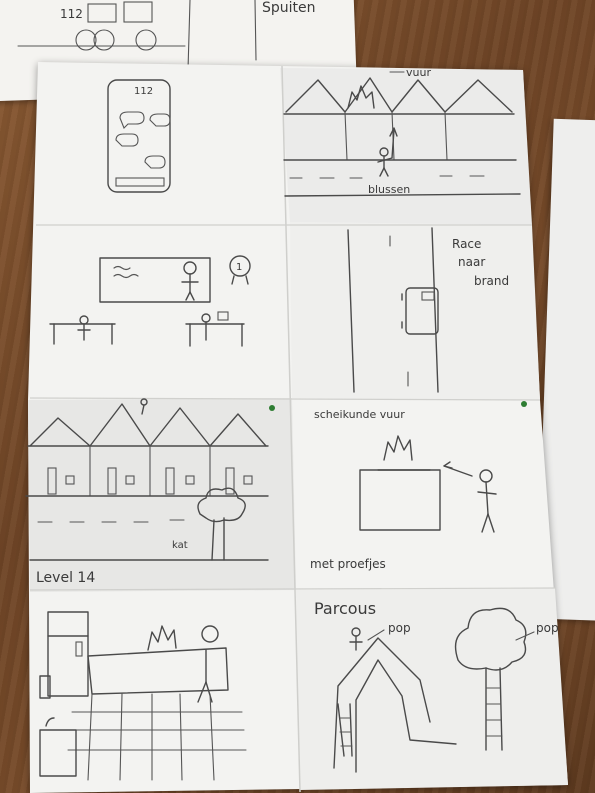 The width and height of the screenshot is (595, 793). What do you see at coordinates (180, 545) in the screenshot?
I see `cat-label: kat` at bounding box center [180, 545].